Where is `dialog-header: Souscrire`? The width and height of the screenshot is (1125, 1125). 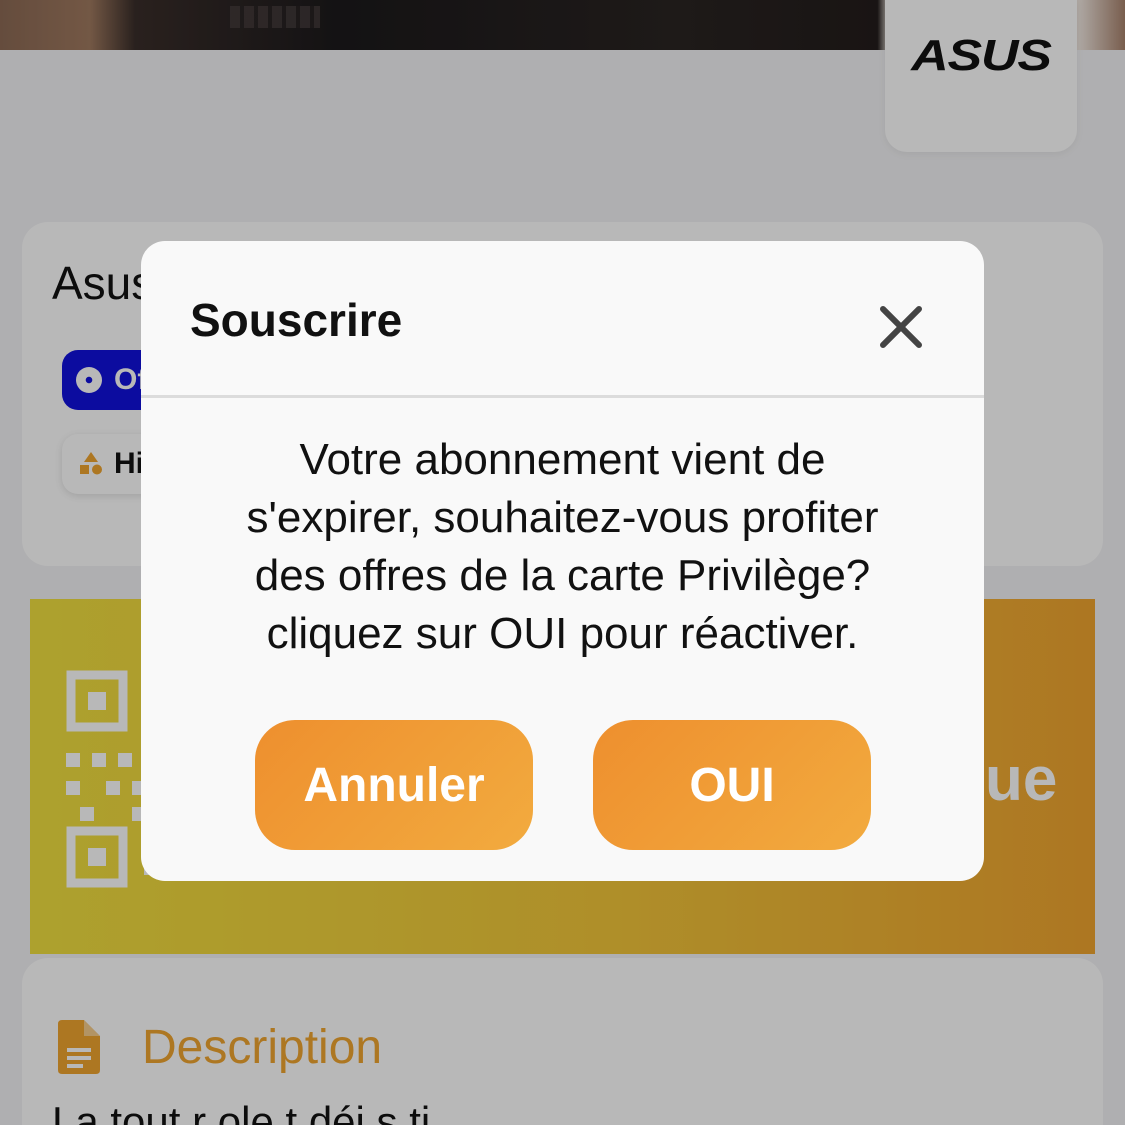 dialog-header: Souscrire is located at coordinates (562, 319).